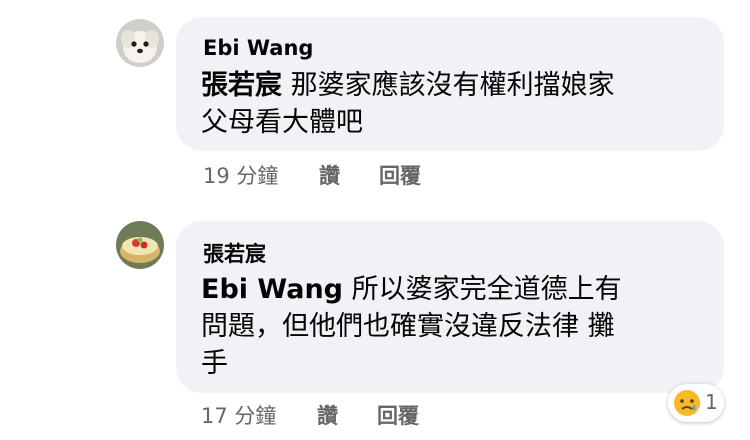  I want to click on comment-timestamp: 19 分鐘, so click(240, 175).